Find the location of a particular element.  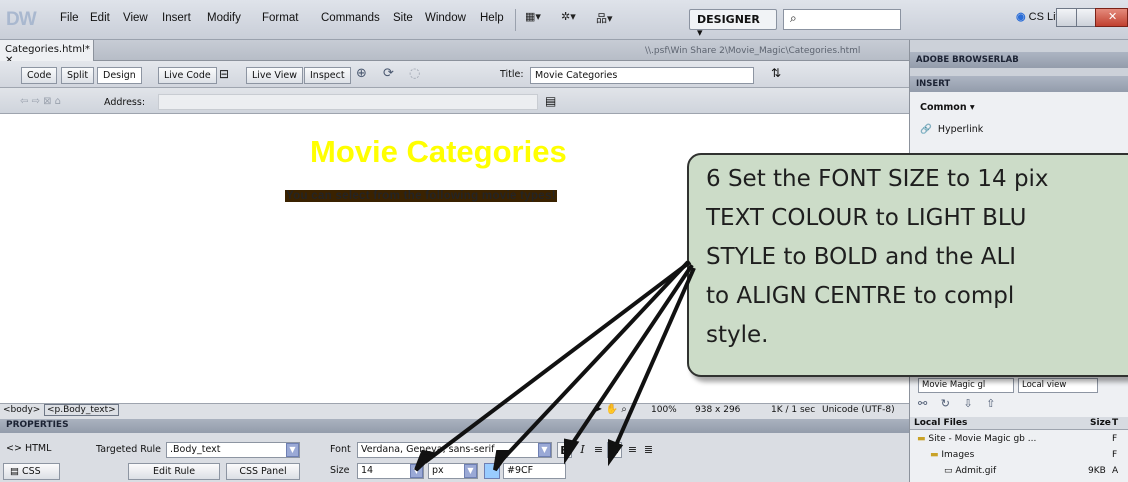

align-center-icon: ≡ is located at coordinates (614, 450).